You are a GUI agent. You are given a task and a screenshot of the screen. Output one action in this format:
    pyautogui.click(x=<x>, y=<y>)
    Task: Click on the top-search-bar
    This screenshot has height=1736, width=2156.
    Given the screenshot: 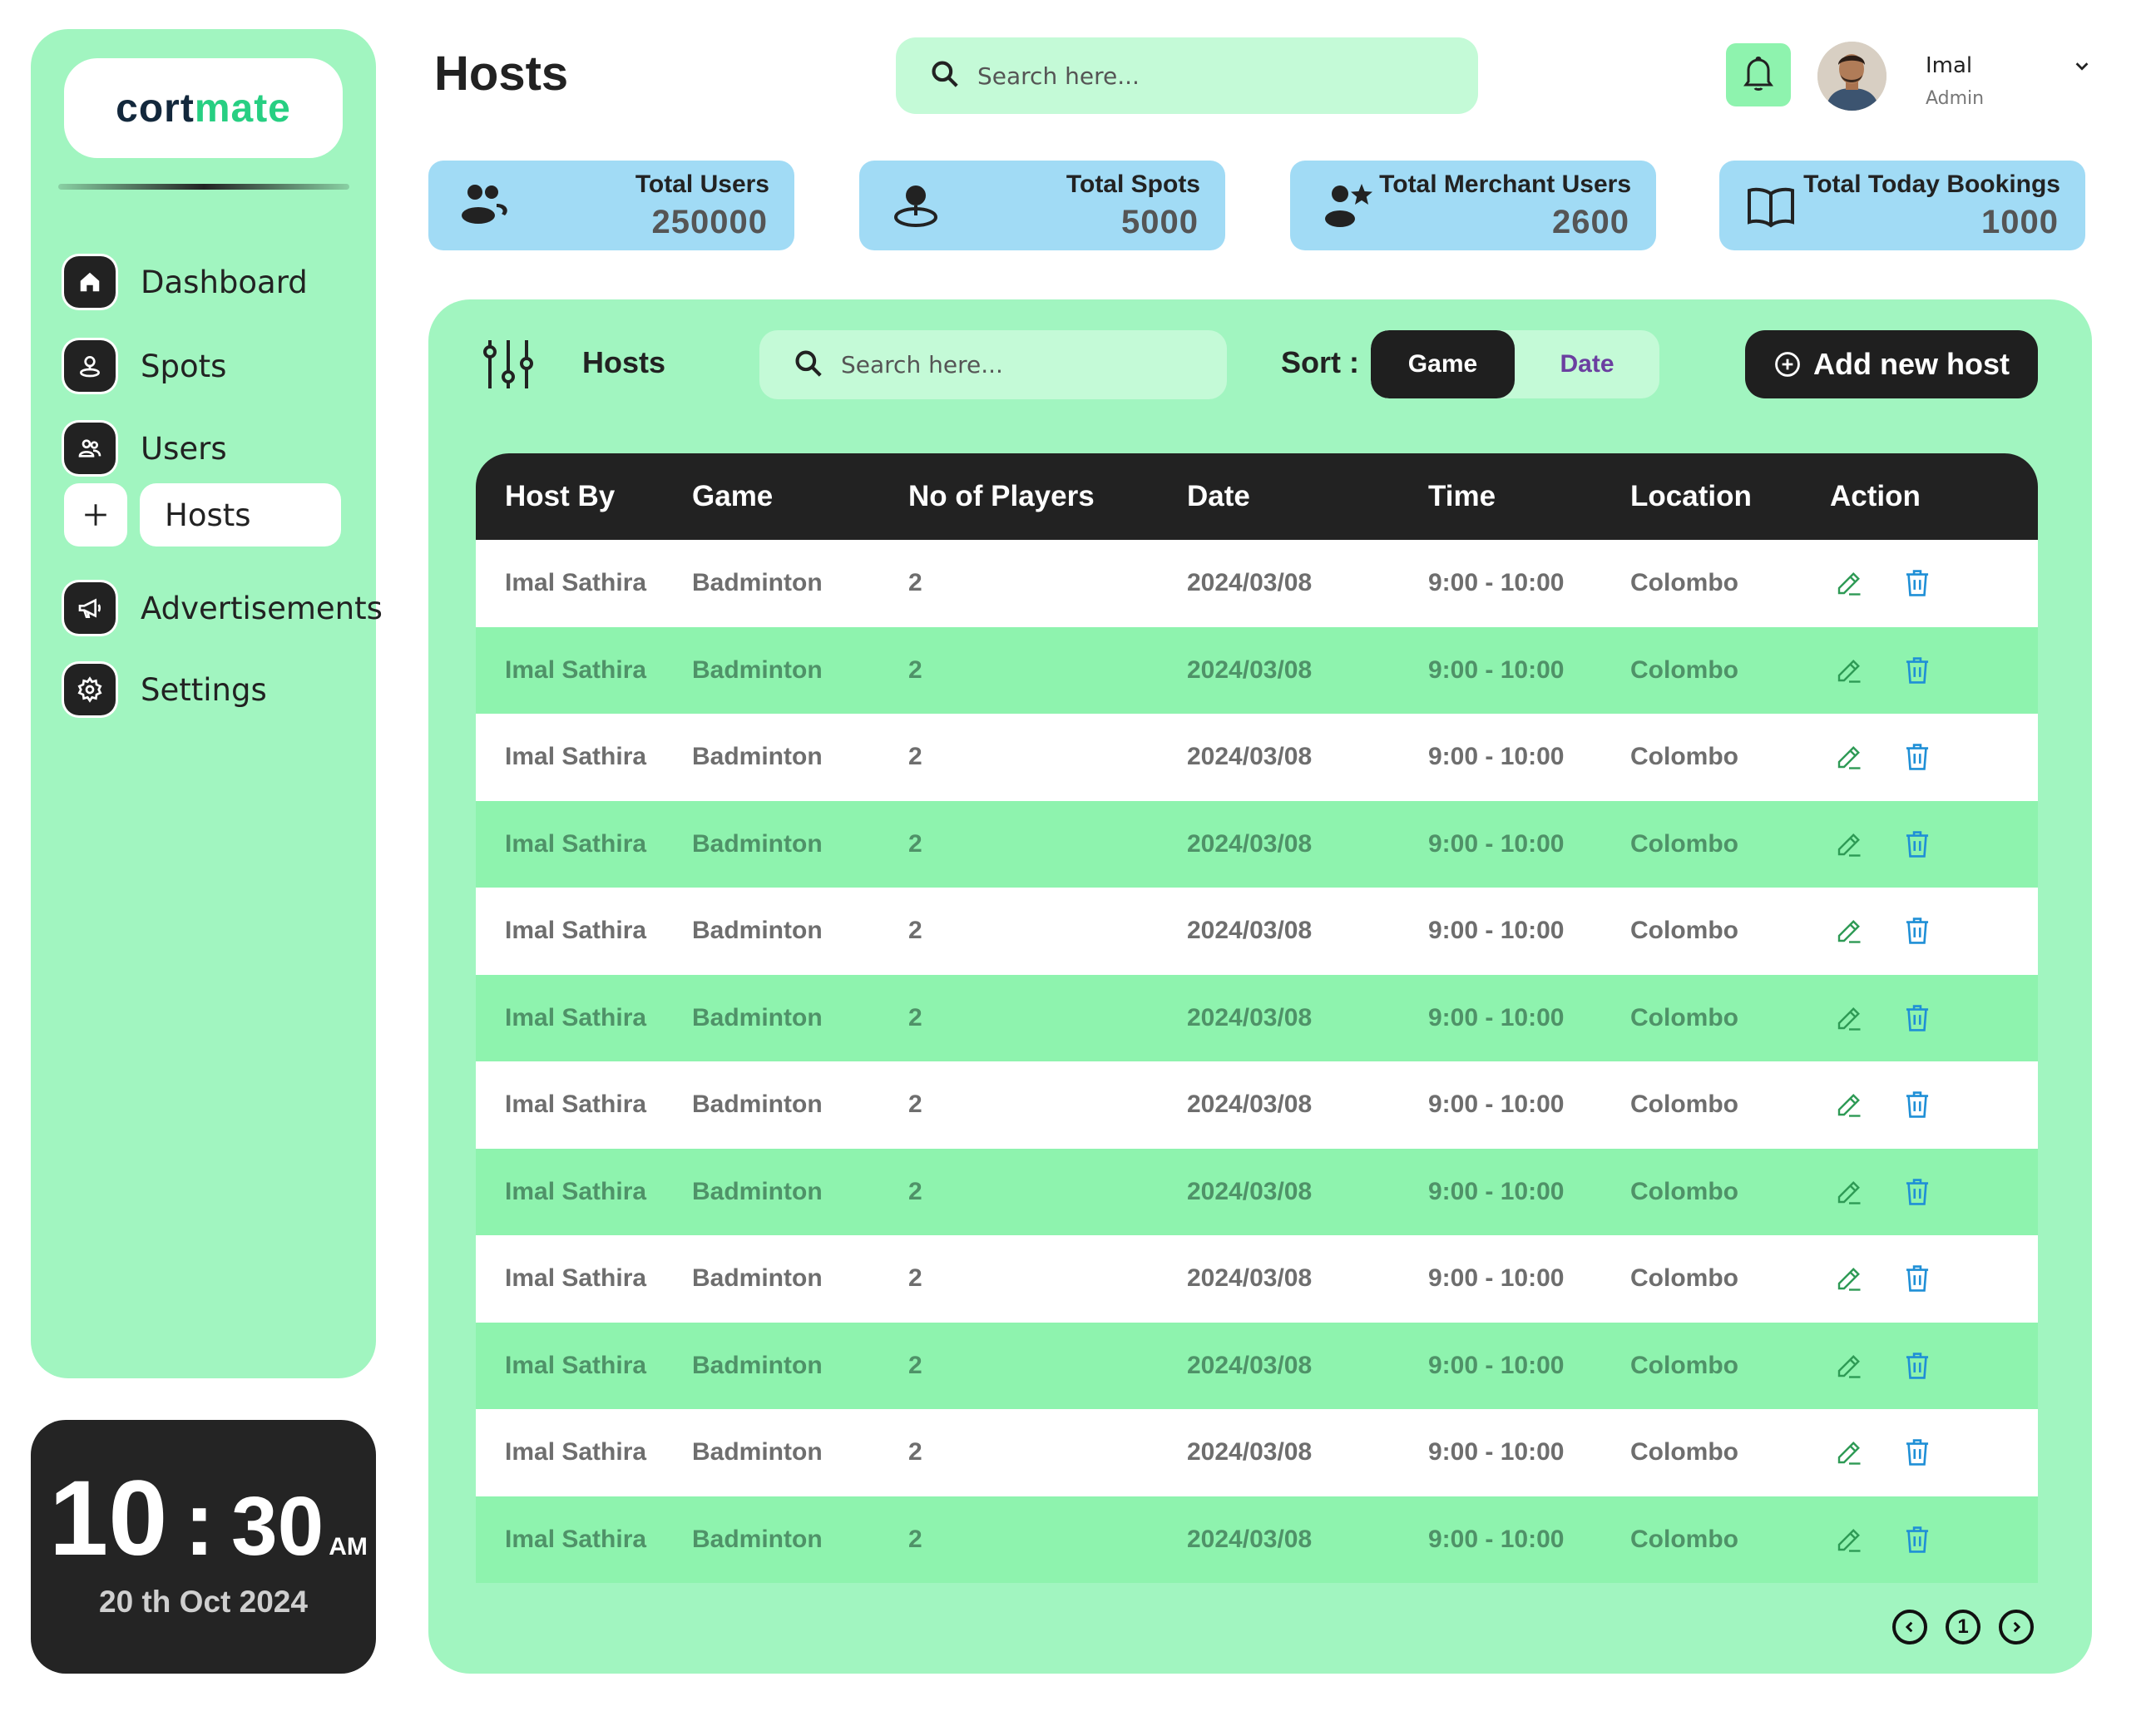 What is the action you would take?
    pyautogui.click(x=1187, y=76)
    